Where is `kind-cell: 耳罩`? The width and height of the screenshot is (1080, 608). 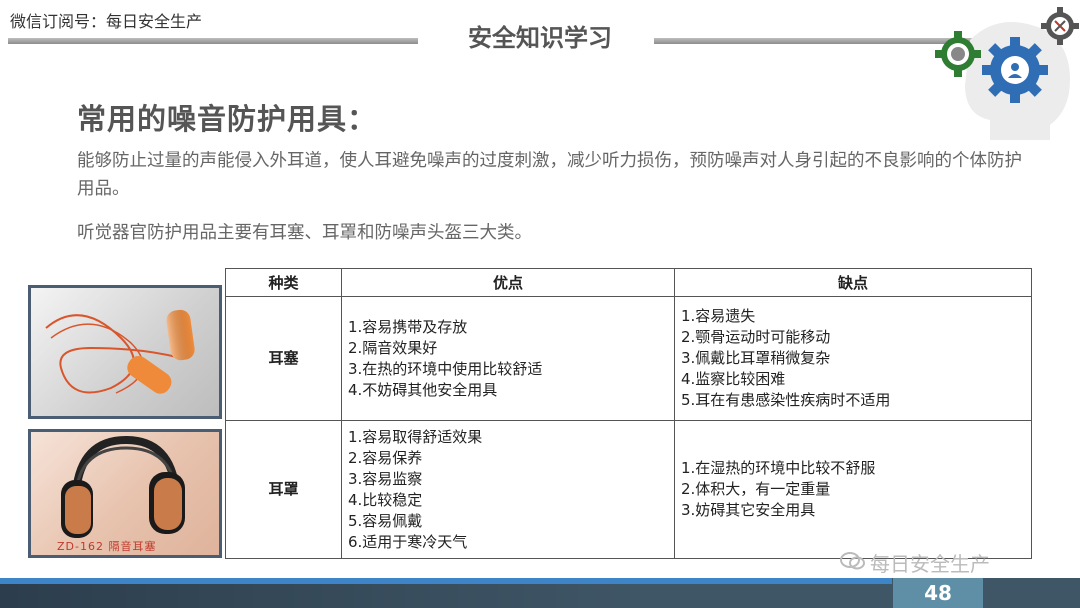 kind-cell: 耳罩 is located at coordinates (283, 489).